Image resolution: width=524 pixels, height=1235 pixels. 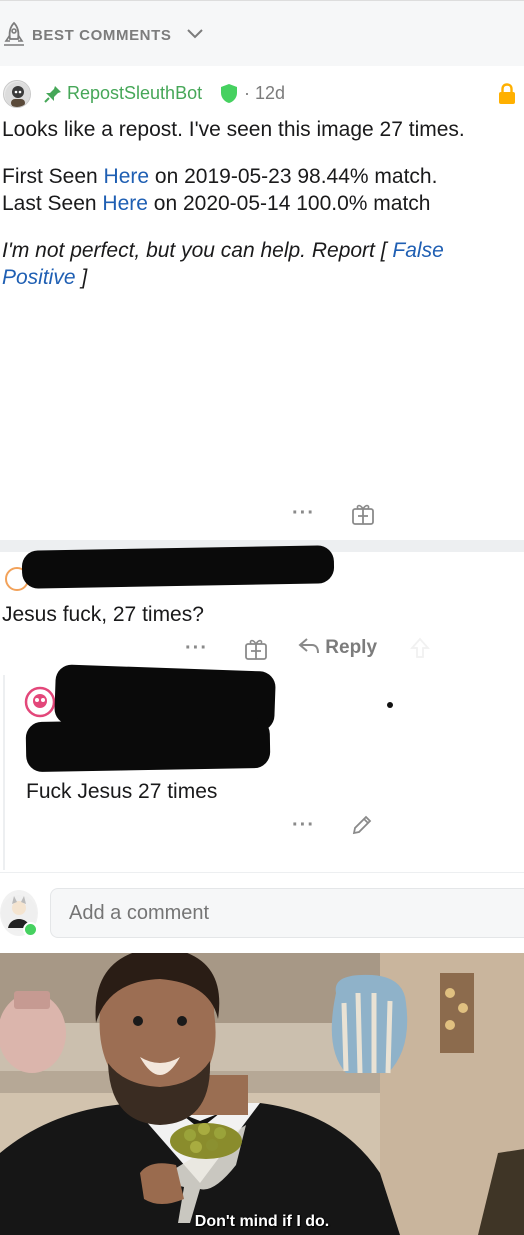 What do you see at coordinates (390, 705) in the screenshot?
I see `dot-mark` at bounding box center [390, 705].